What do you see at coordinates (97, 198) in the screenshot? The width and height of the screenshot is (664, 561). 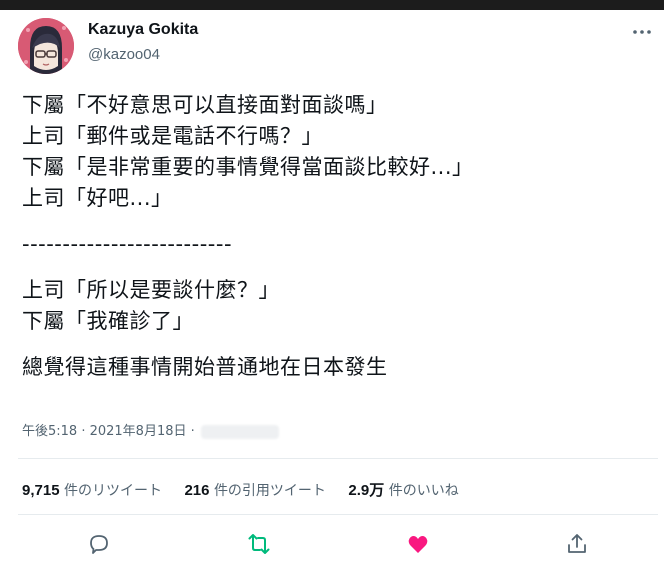 I see `tweet-line: 上司「好吧...」` at bounding box center [97, 198].